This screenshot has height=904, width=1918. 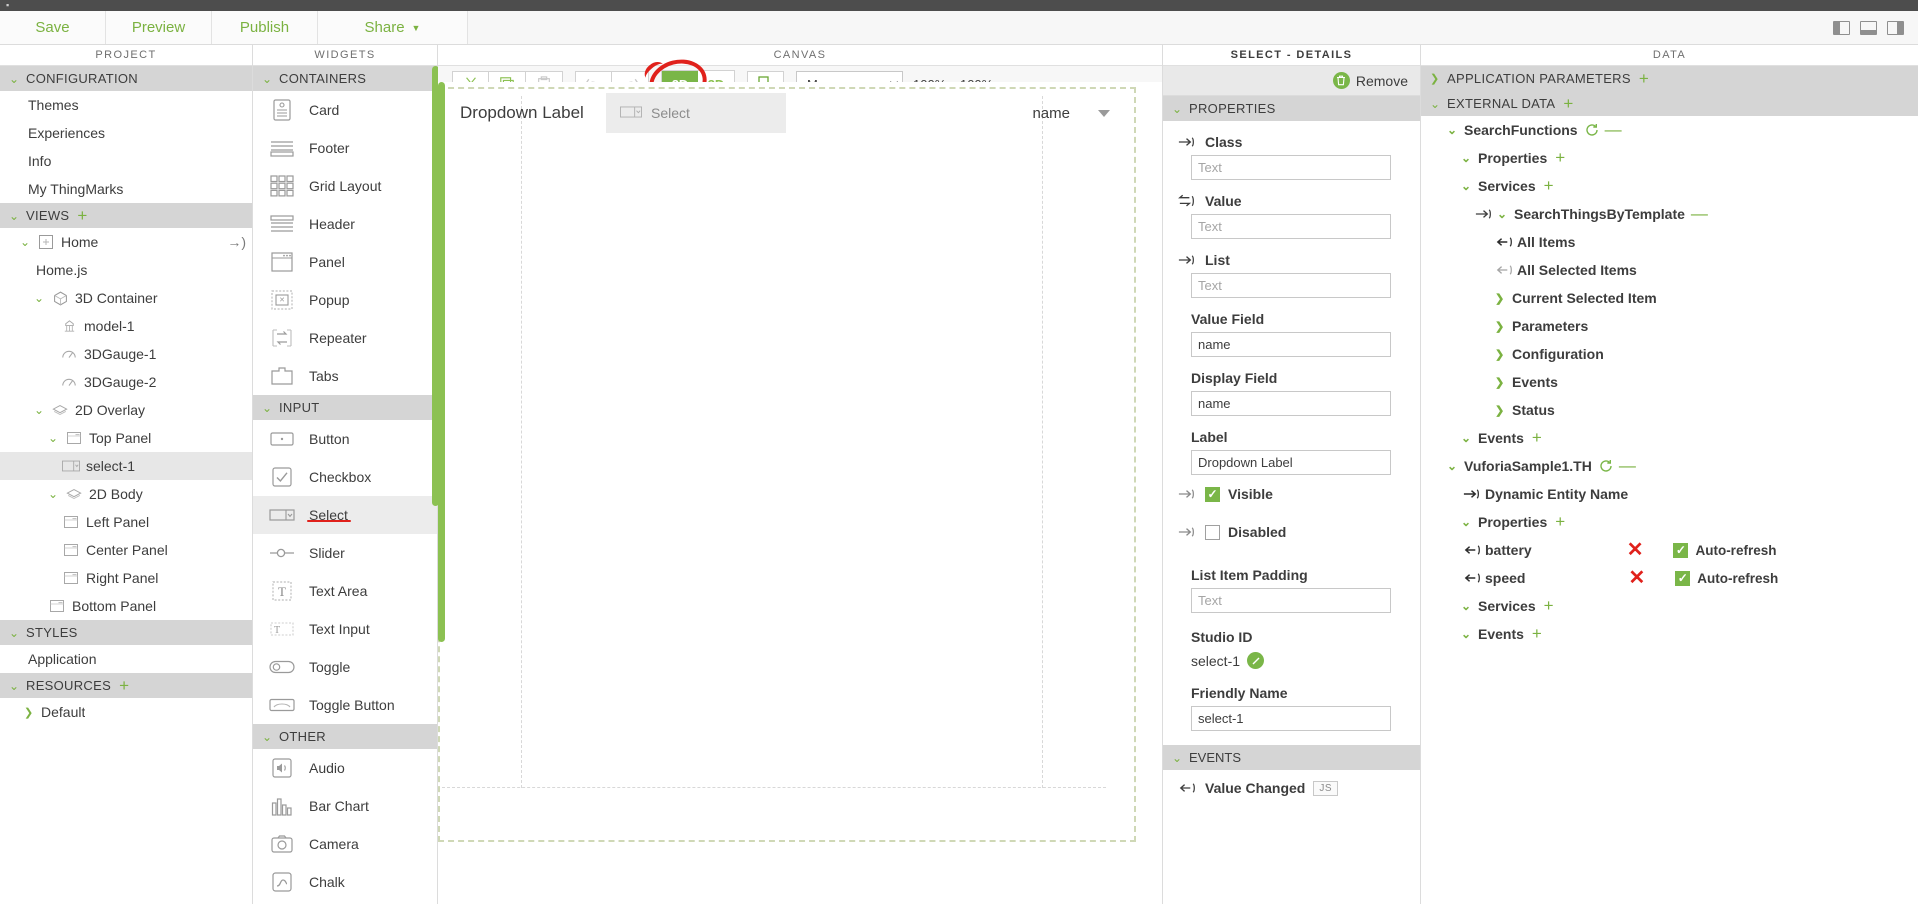 I want to click on publish-button: Publish, so click(x=265, y=27).